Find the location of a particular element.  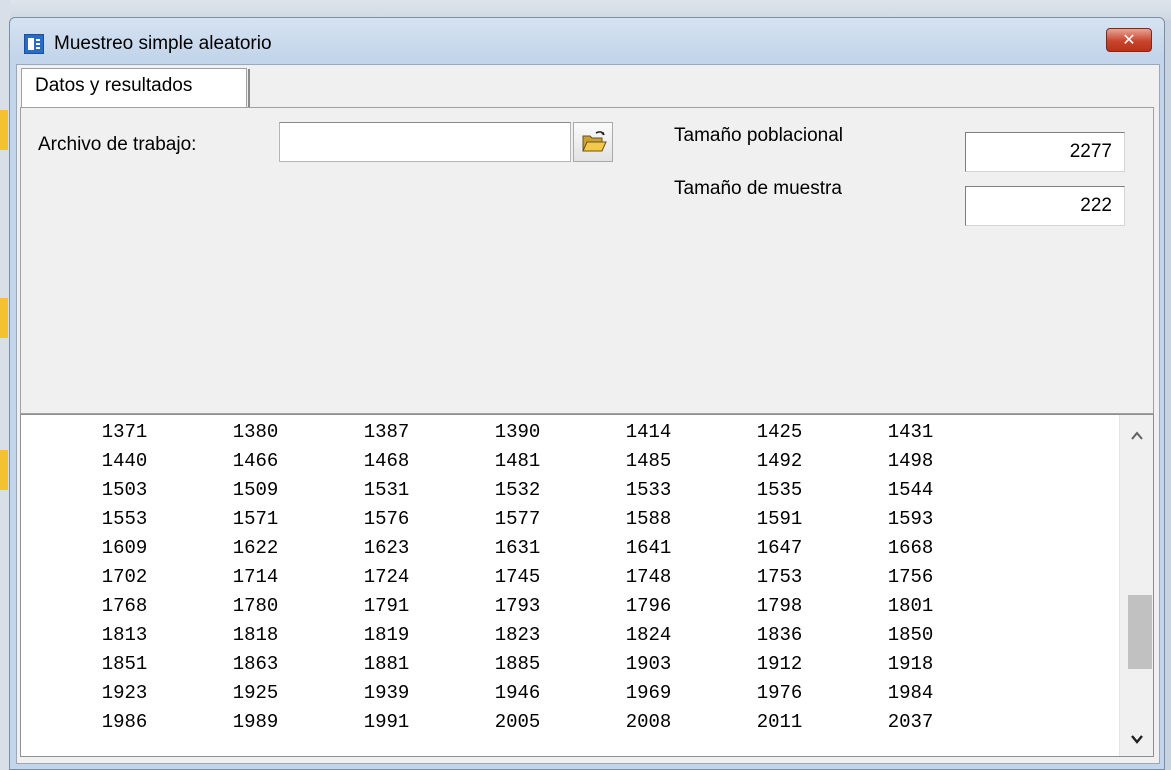

tab-datos-y-resultados: Datos y resultados is located at coordinates (135, 88).